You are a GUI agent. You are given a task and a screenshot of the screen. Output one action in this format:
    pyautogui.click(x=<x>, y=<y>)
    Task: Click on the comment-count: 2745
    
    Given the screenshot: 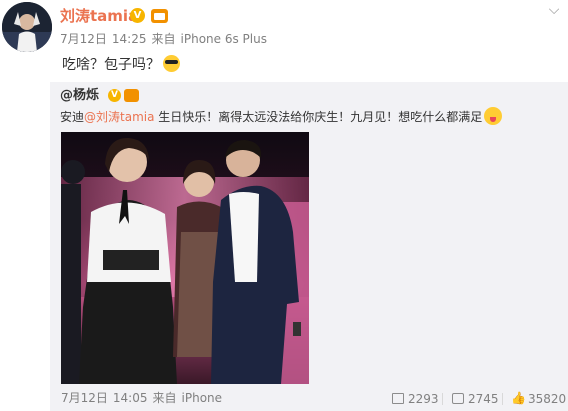 What is the action you would take?
    pyautogui.click(x=483, y=399)
    